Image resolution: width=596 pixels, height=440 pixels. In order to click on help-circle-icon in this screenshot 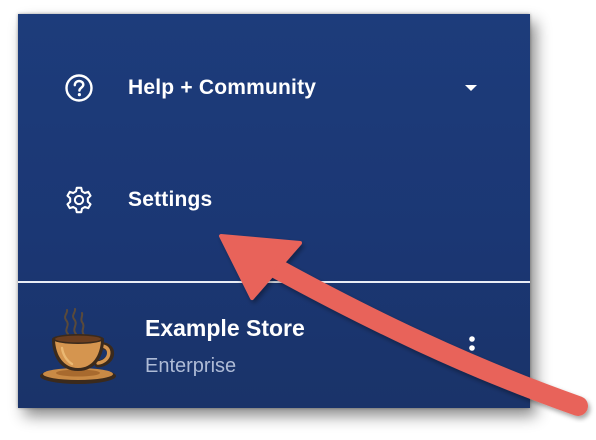, I will do `click(79, 88)`.